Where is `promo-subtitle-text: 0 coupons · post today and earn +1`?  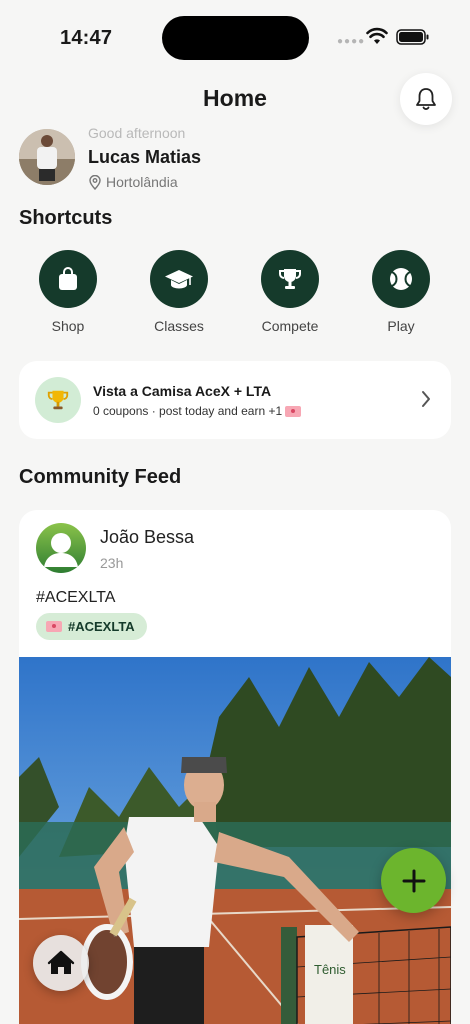
promo-subtitle-text: 0 coupons · post today and earn +1 is located at coordinates (188, 411).